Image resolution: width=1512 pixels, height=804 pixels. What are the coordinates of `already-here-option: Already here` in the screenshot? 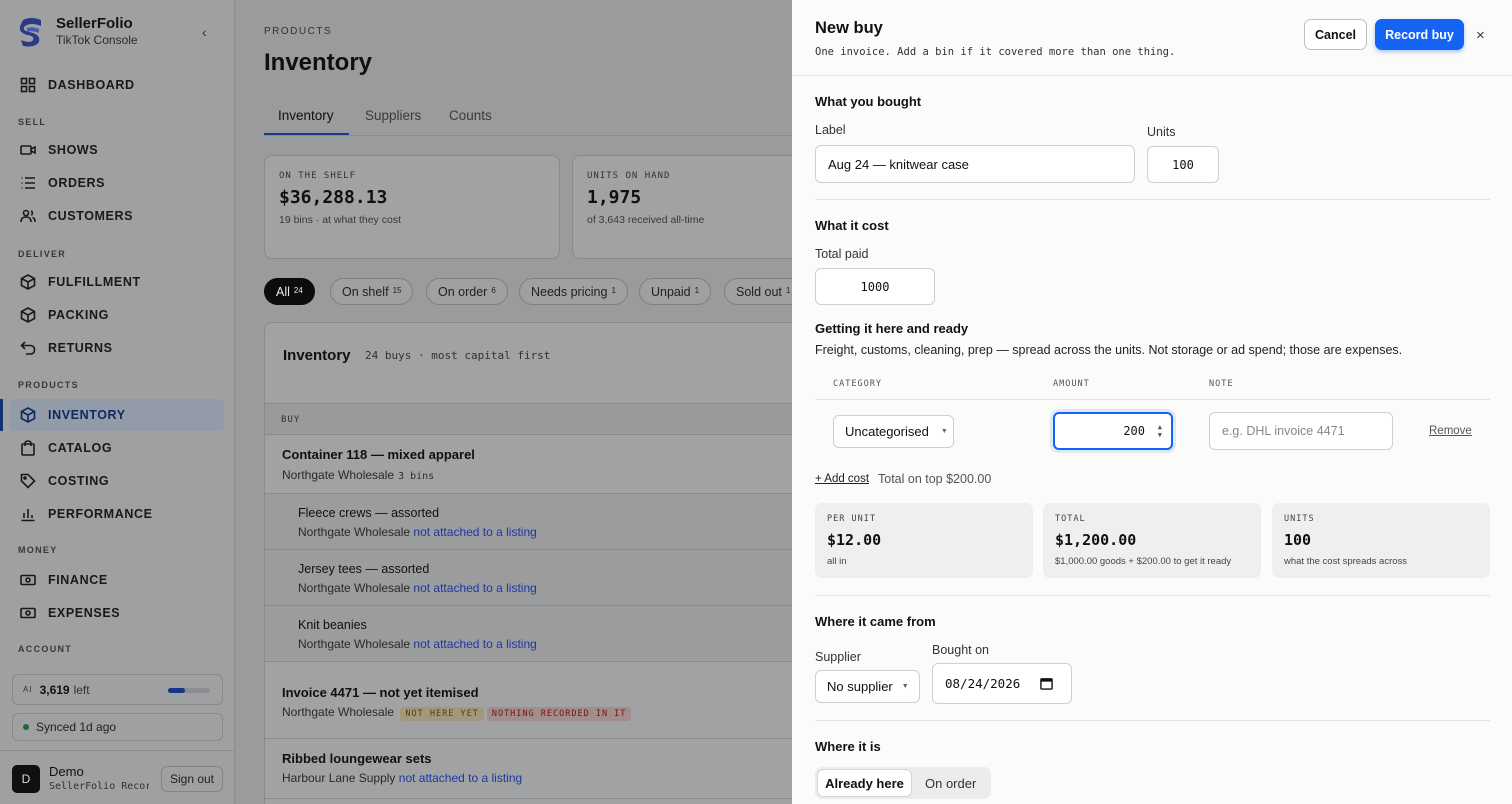 It's located at (864, 783).